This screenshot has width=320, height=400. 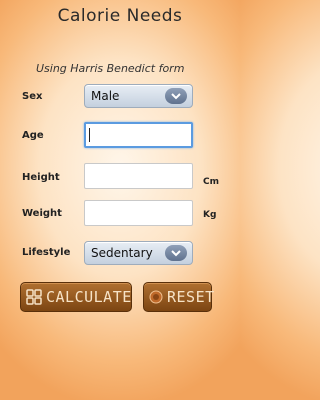 I want to click on reset-button: RESET, so click(x=179, y=297).